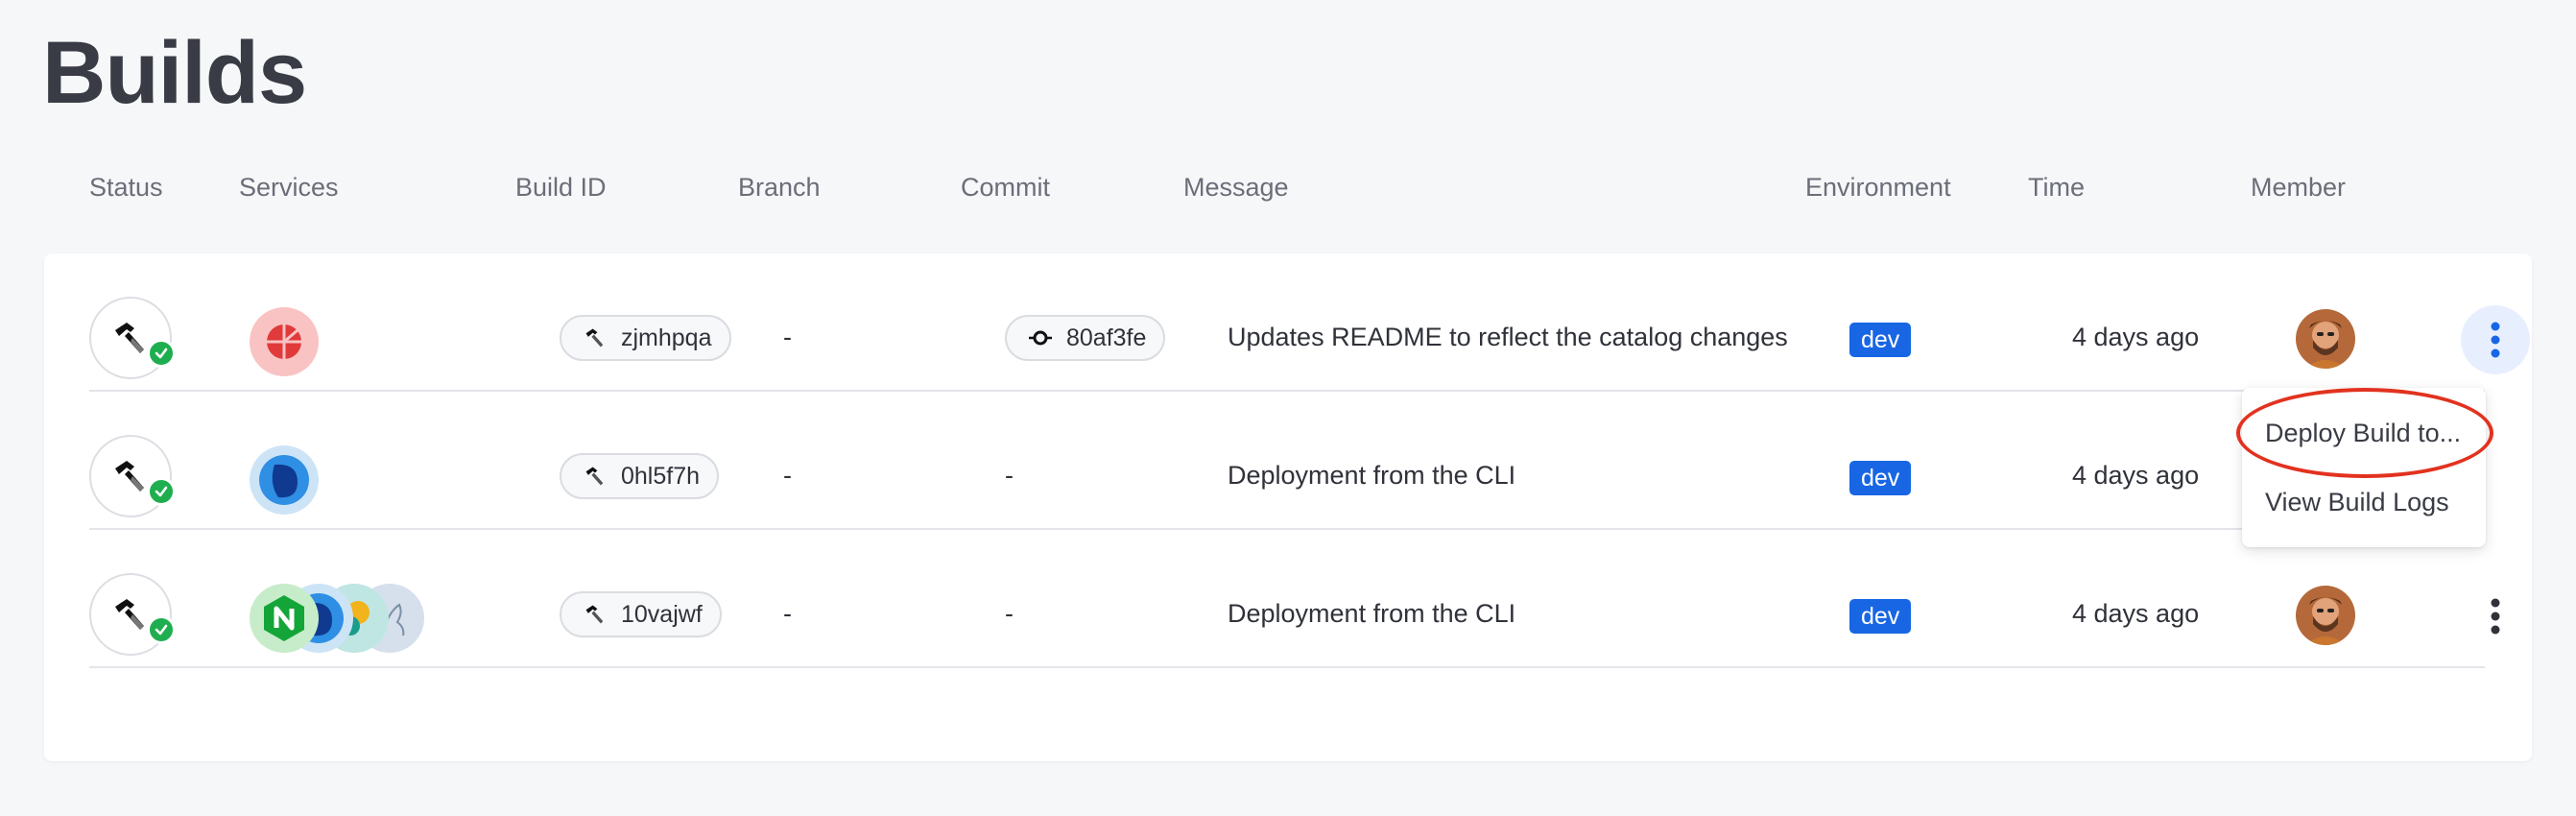  What do you see at coordinates (561, 188) in the screenshot?
I see `col-build-id: Build ID` at bounding box center [561, 188].